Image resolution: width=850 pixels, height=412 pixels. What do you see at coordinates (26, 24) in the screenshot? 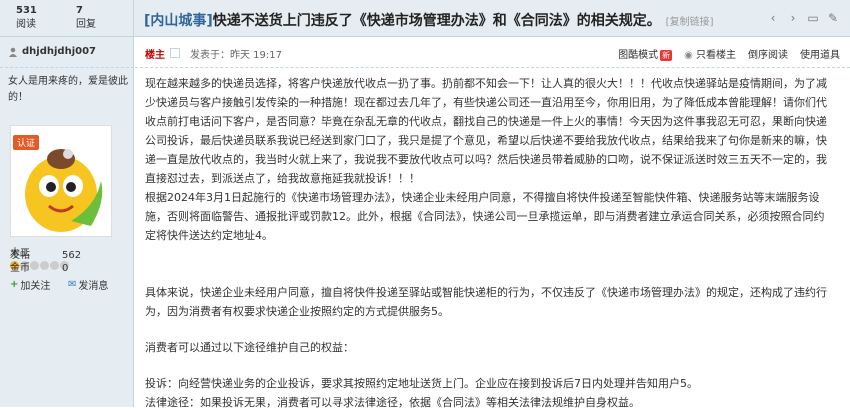
I see `views-label: 阅读` at bounding box center [26, 24].